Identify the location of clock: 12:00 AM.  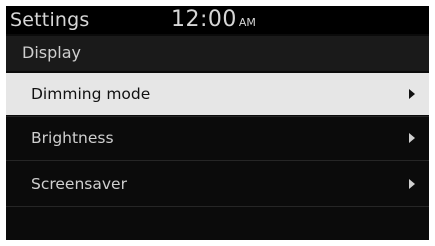
(213, 20).